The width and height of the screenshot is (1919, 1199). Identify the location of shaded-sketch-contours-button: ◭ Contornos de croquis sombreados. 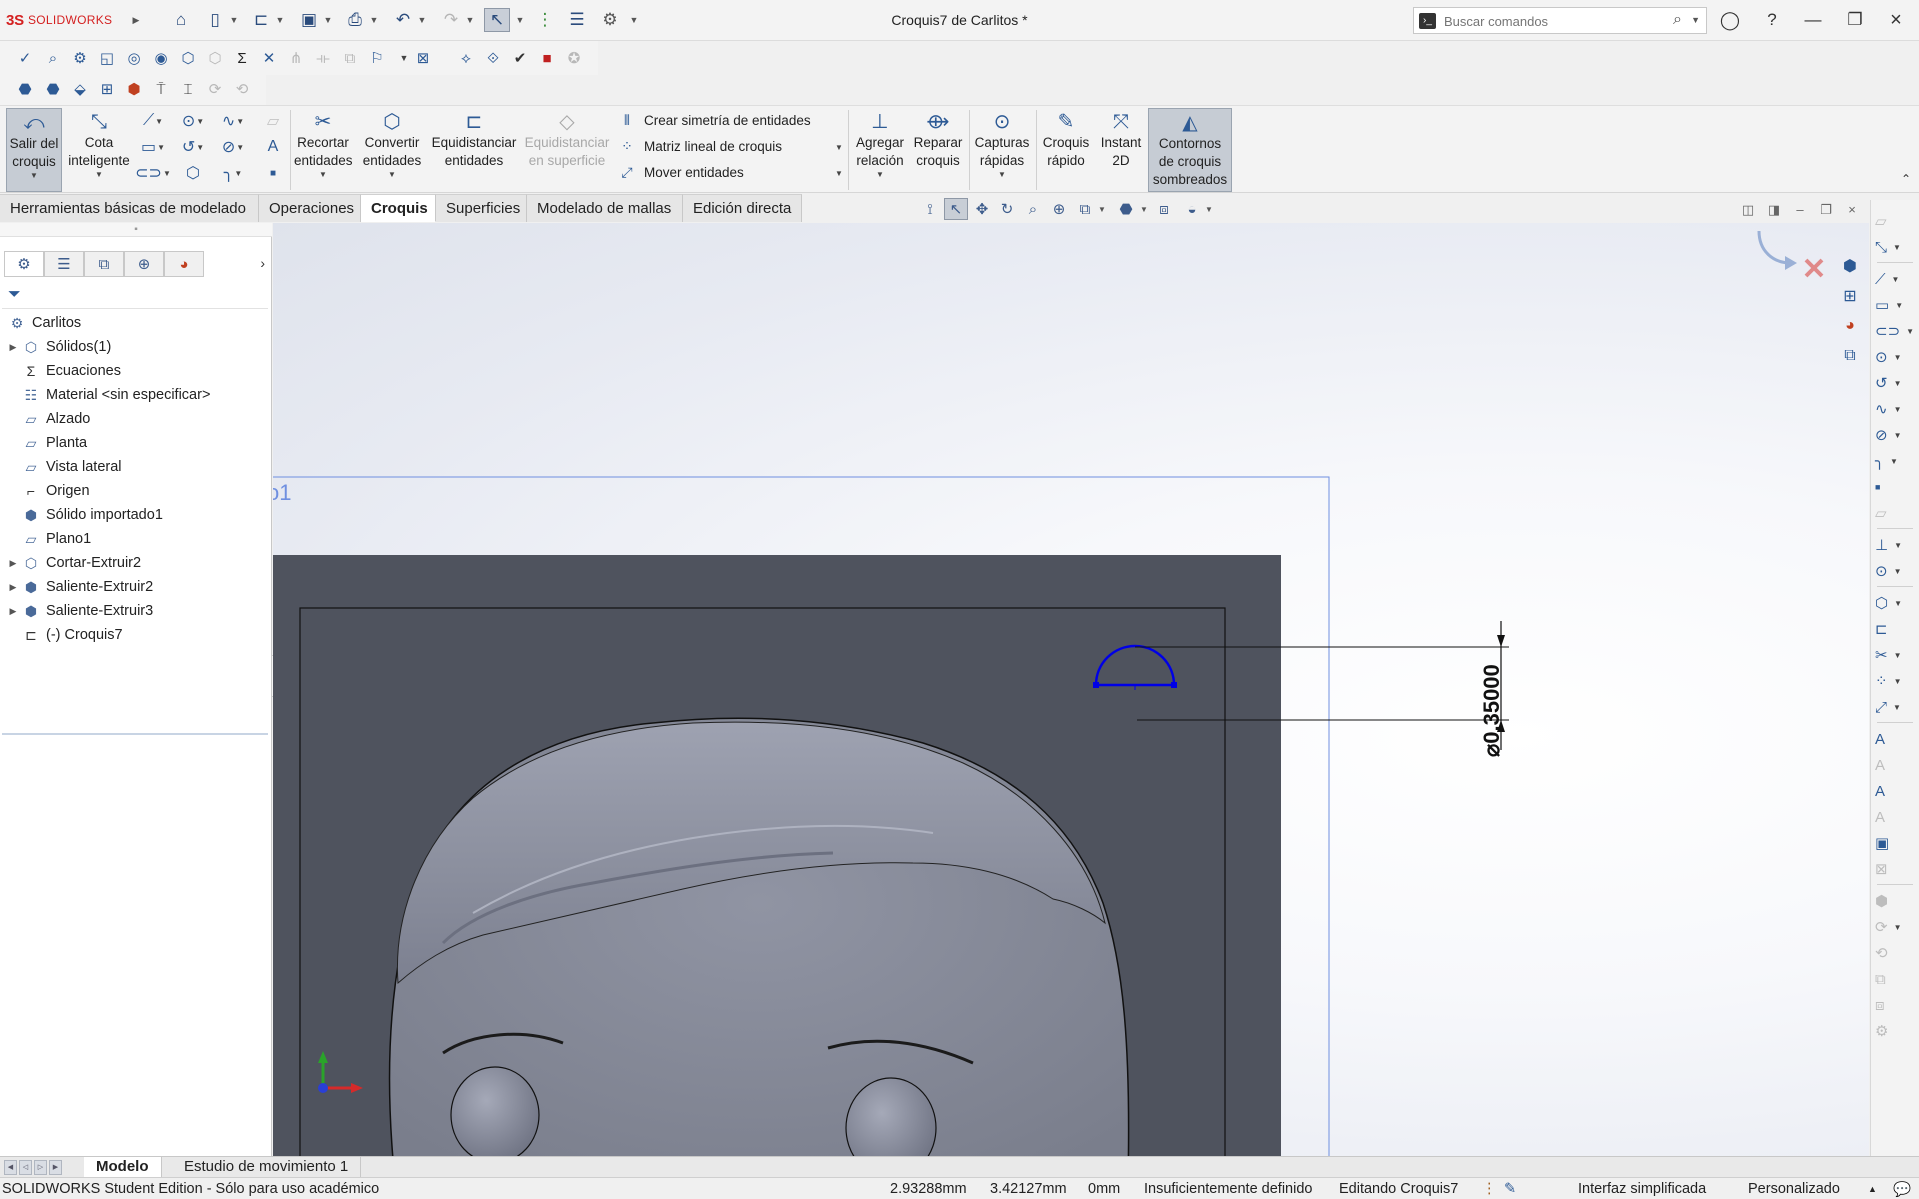
(1190, 150).